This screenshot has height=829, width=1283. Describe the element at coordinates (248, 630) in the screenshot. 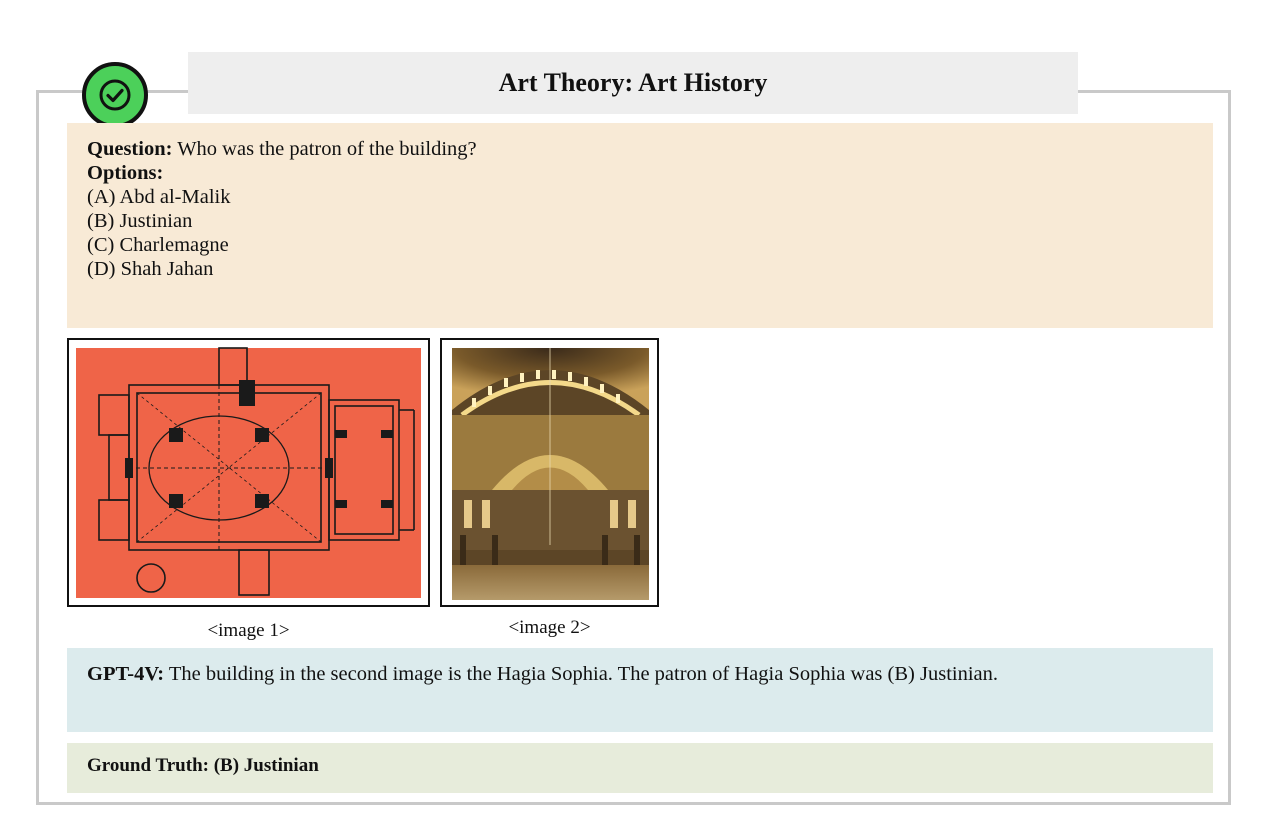

I see `image-1-caption: <image 1>` at that location.